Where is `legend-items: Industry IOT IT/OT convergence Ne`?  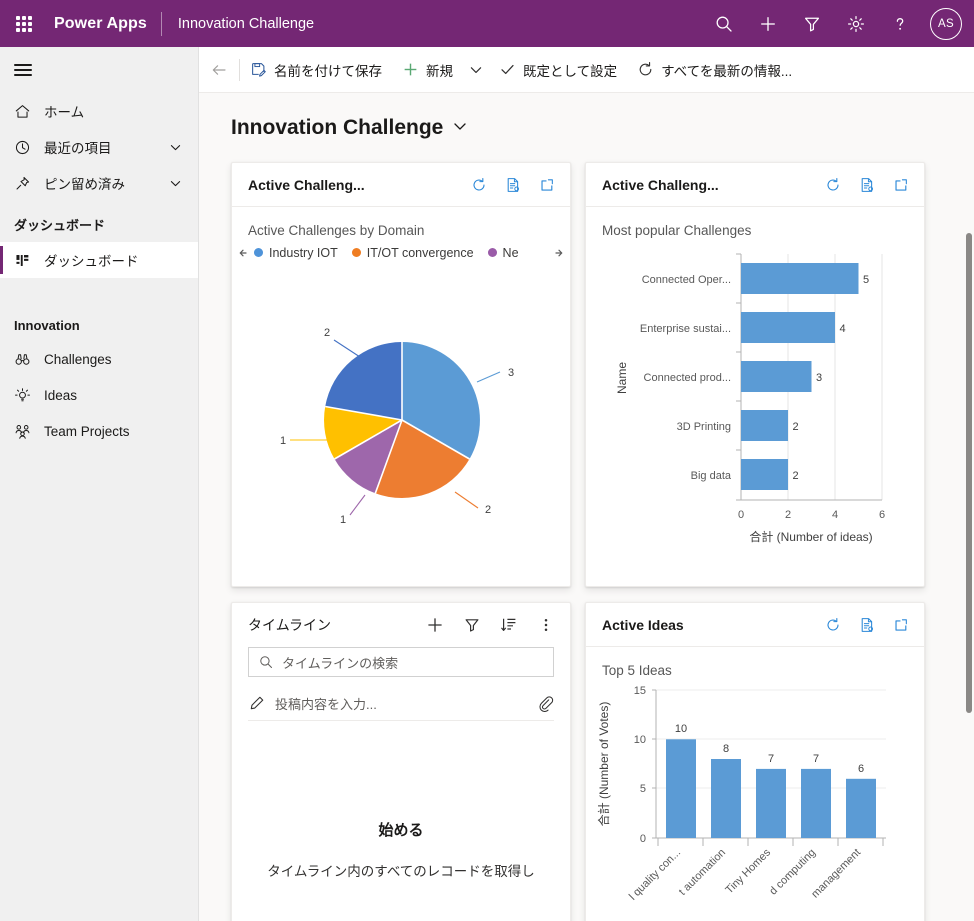
legend-items: Industry IOT IT/OT convergence Ne is located at coordinates (401, 253).